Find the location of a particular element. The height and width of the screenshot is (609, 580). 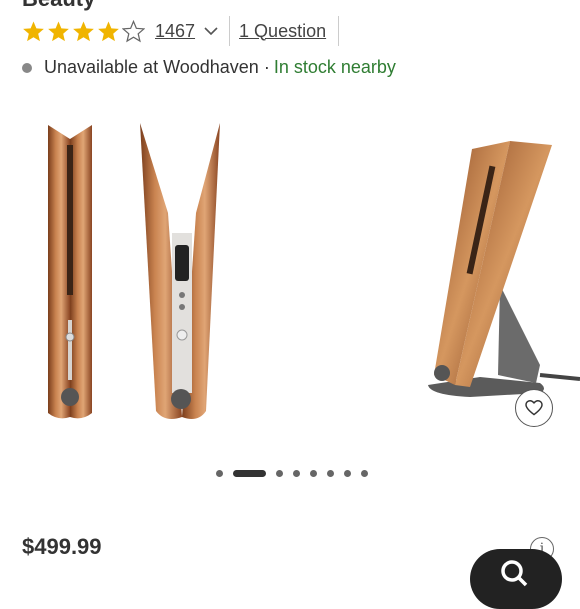

review-count-link: 1467 is located at coordinates (175, 31).